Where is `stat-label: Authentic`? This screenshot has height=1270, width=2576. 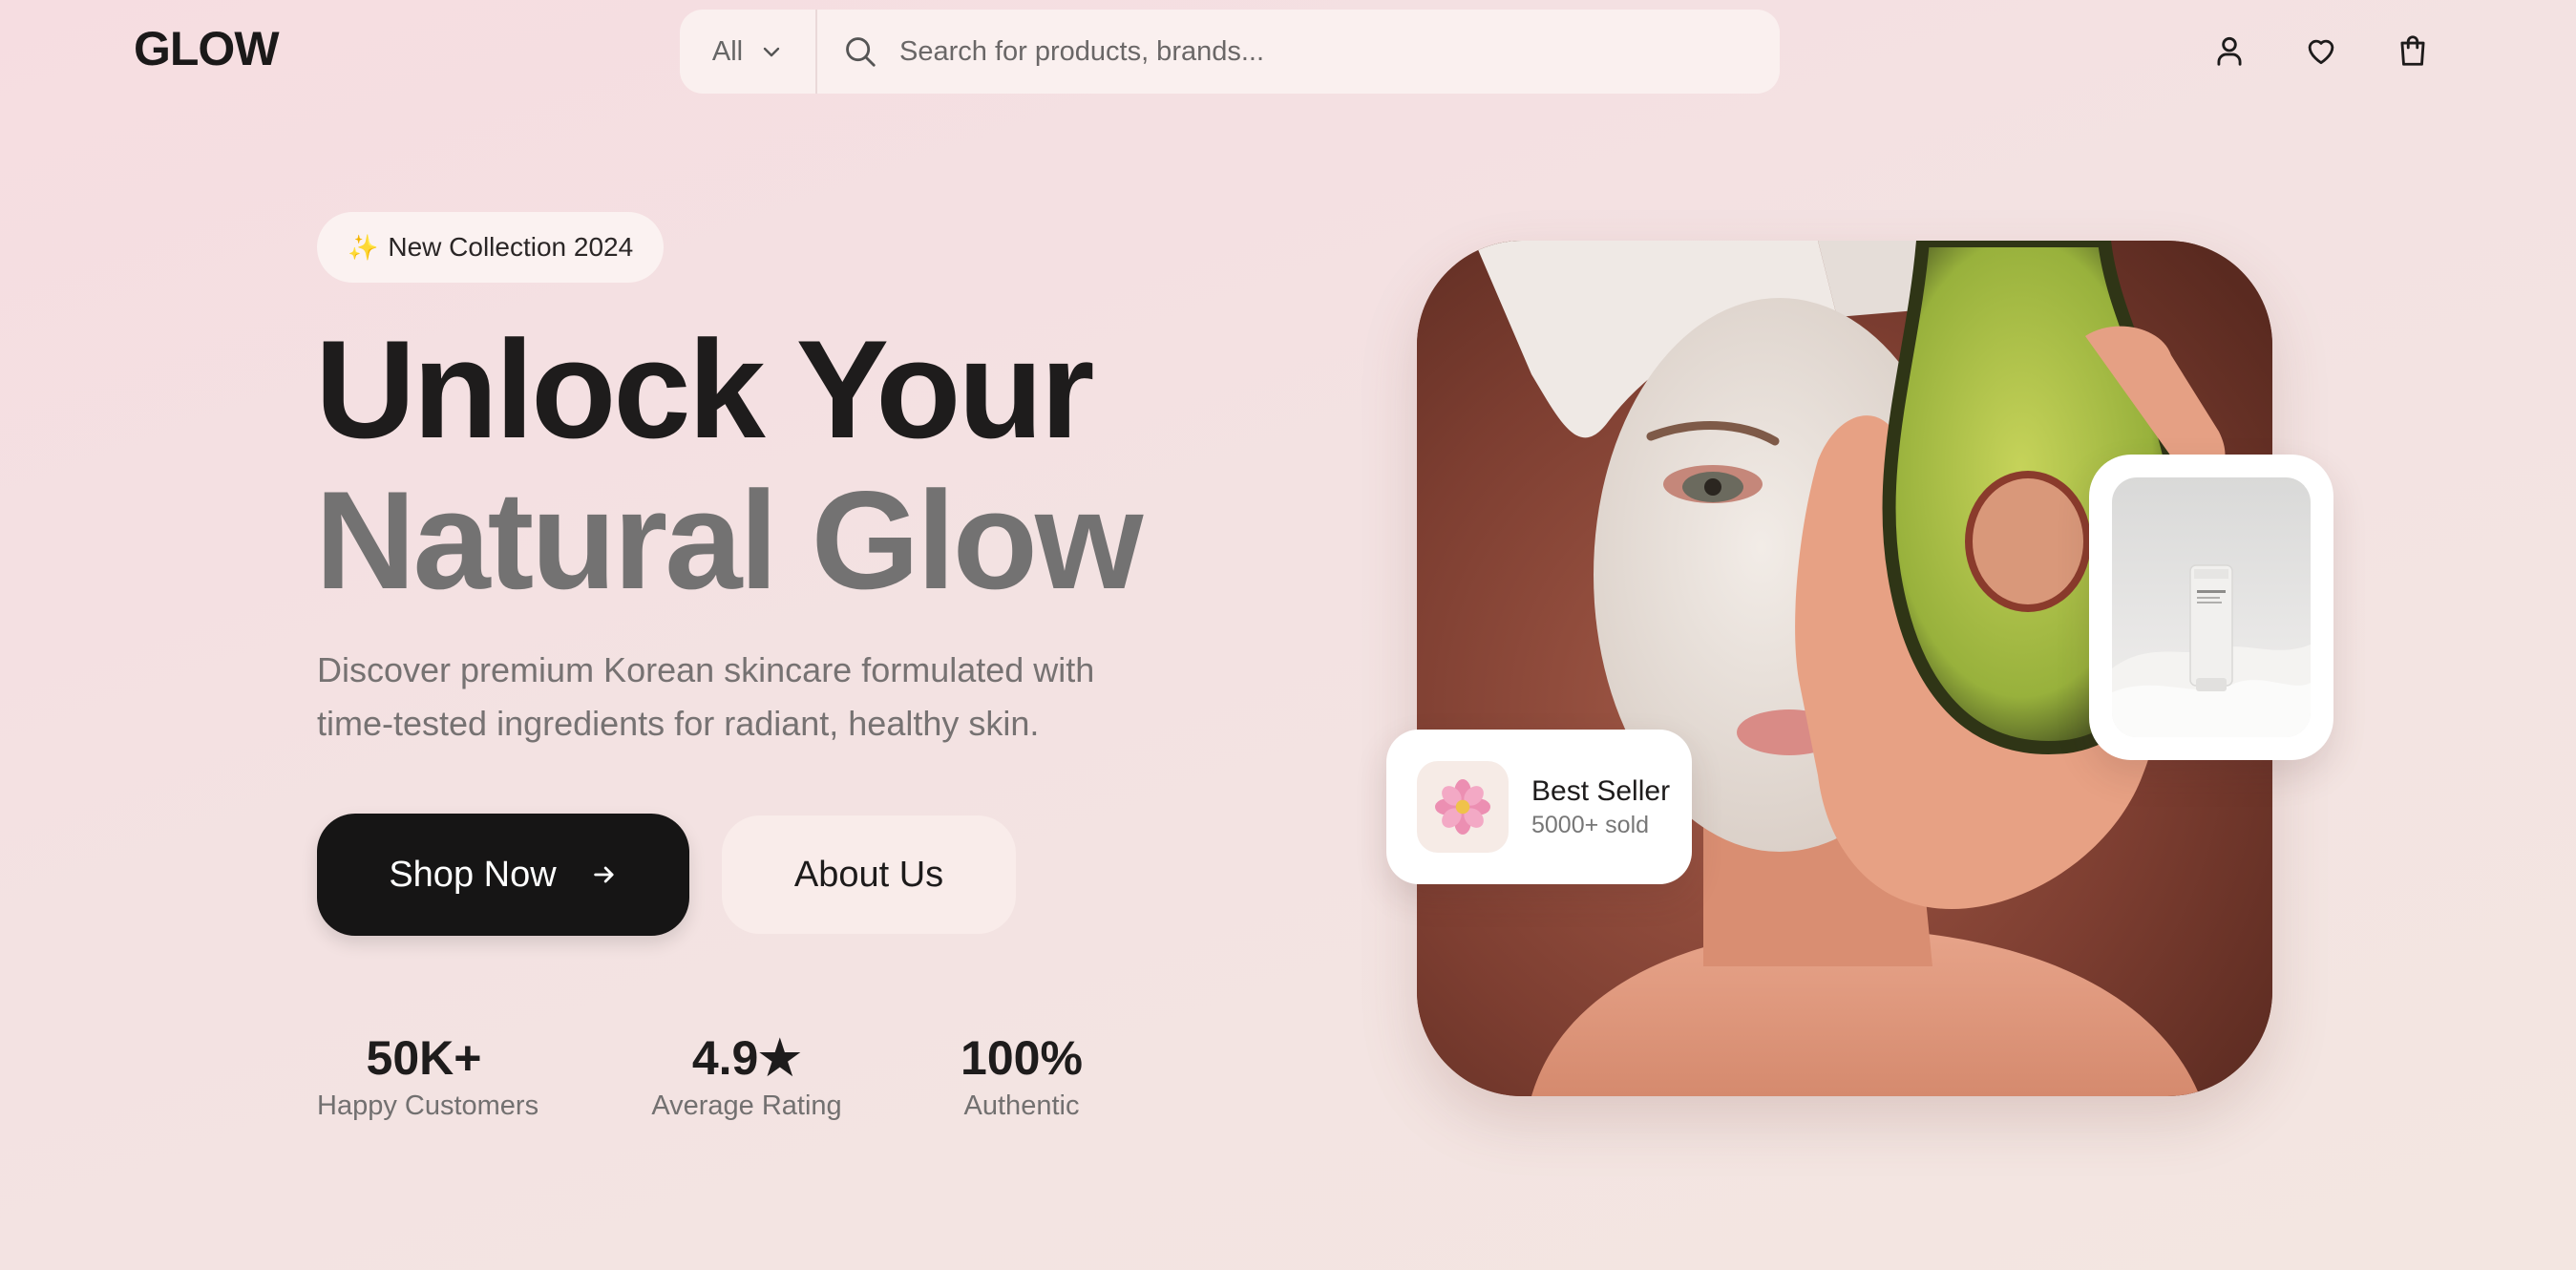 stat-label: Authentic is located at coordinates (1021, 1105).